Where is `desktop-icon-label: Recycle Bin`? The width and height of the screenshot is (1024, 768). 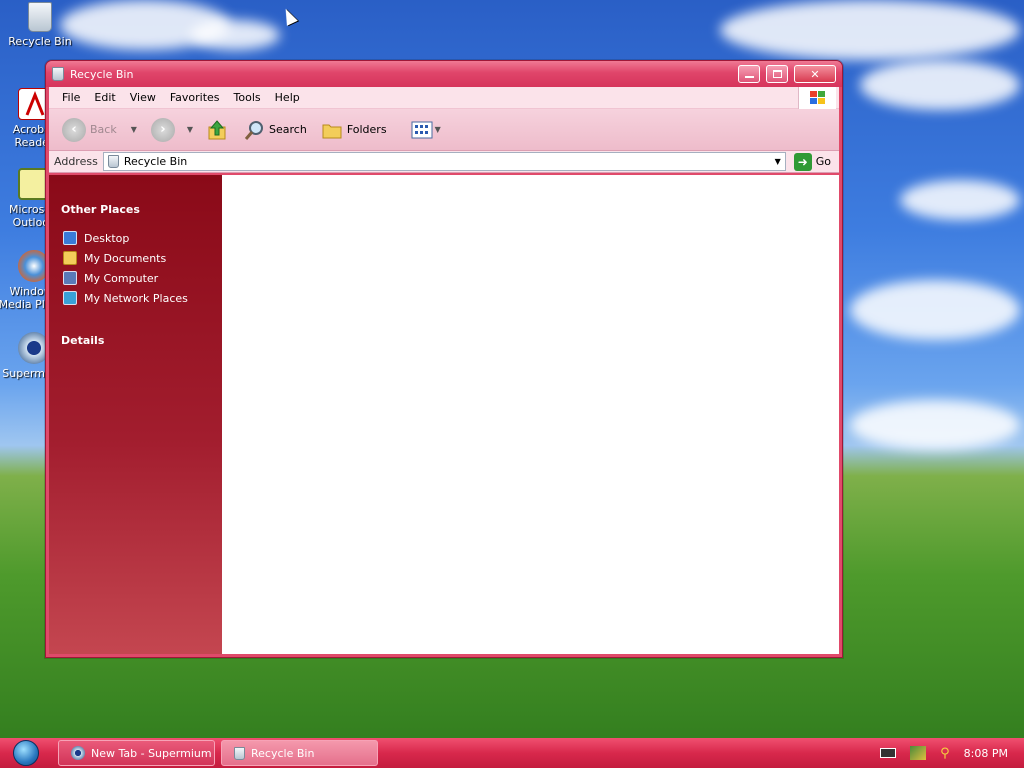 desktop-icon-label: Recycle Bin is located at coordinates (40, 41).